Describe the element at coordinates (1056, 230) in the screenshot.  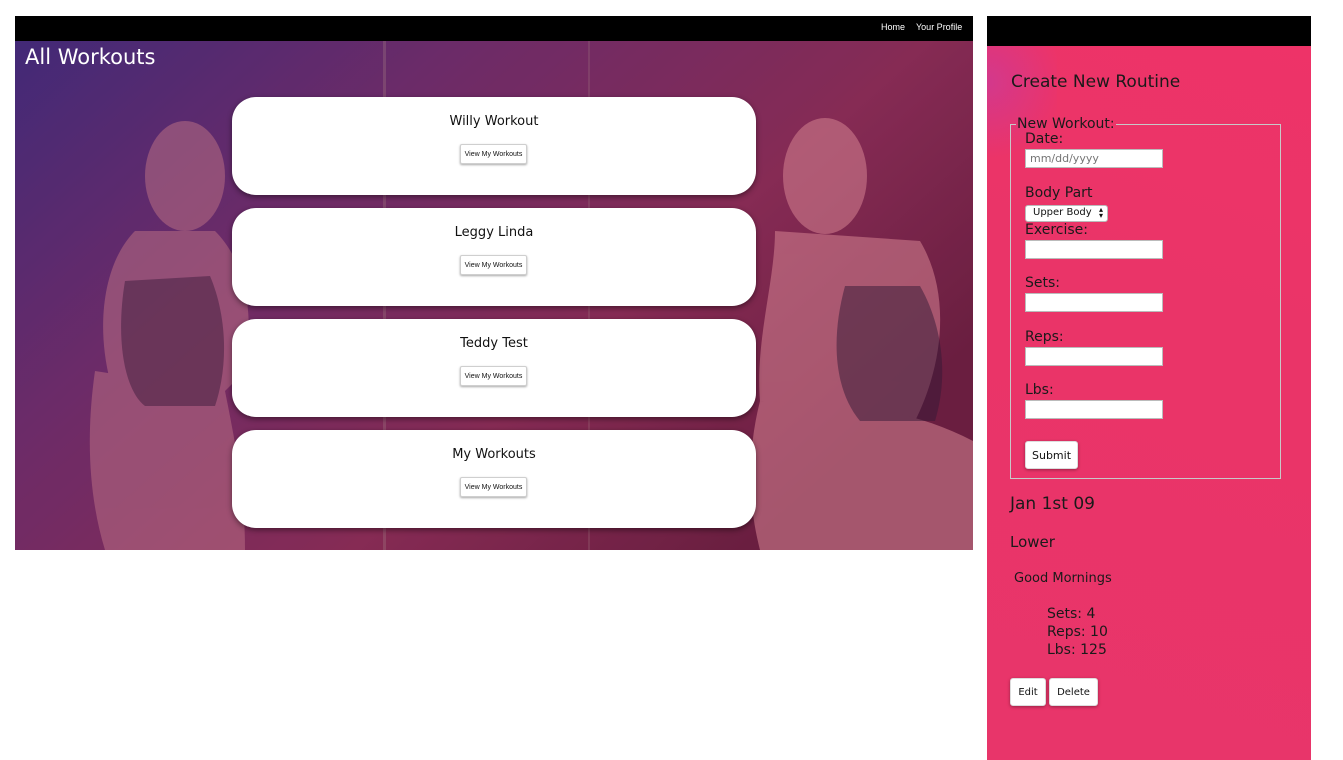
I see `exercise-label: Exercise:` at that location.